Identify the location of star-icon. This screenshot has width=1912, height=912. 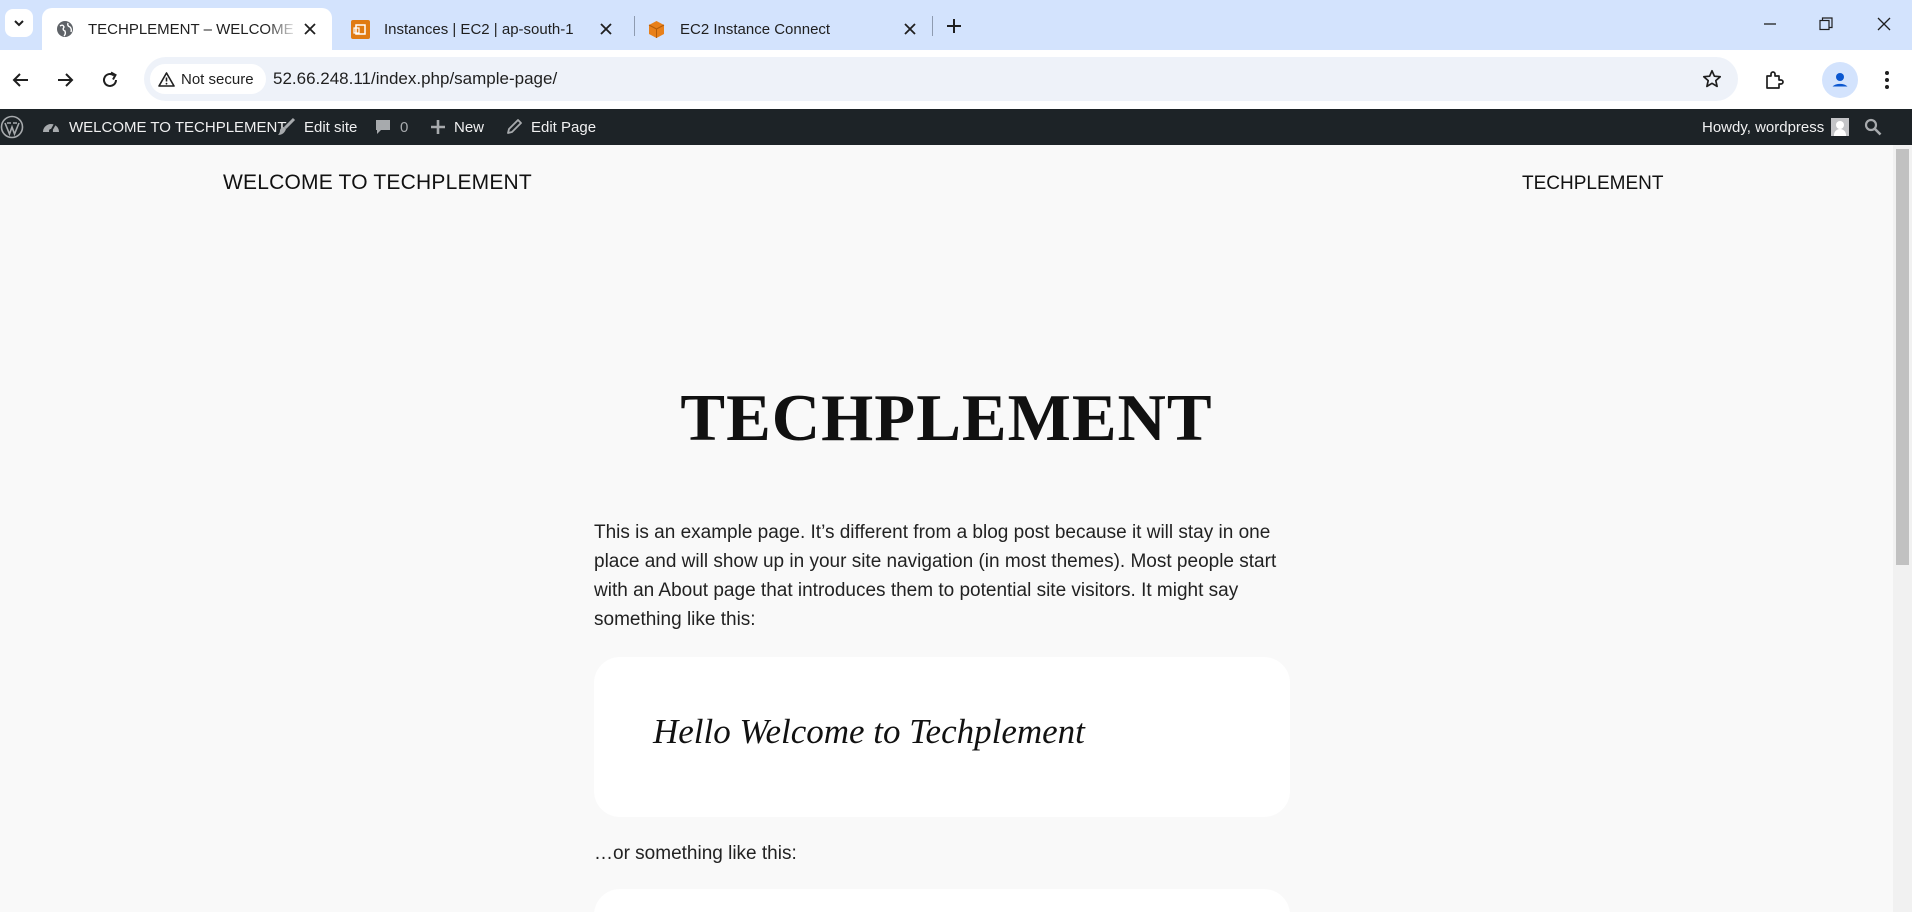
(1712, 78).